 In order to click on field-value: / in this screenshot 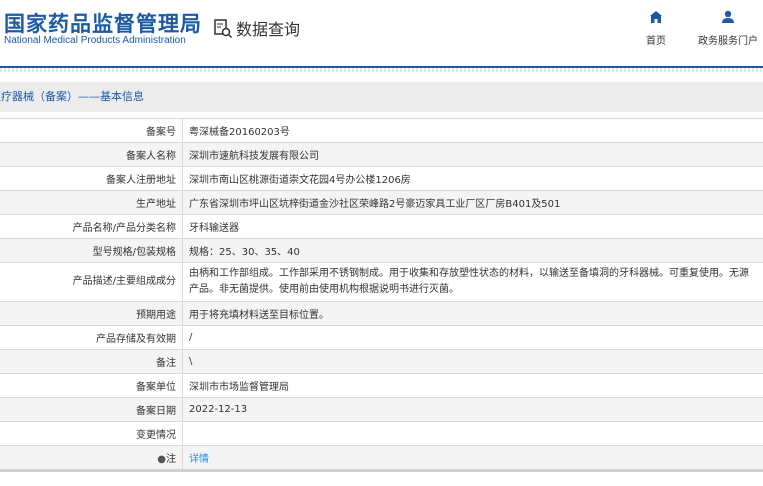, I will do `click(472, 337)`.